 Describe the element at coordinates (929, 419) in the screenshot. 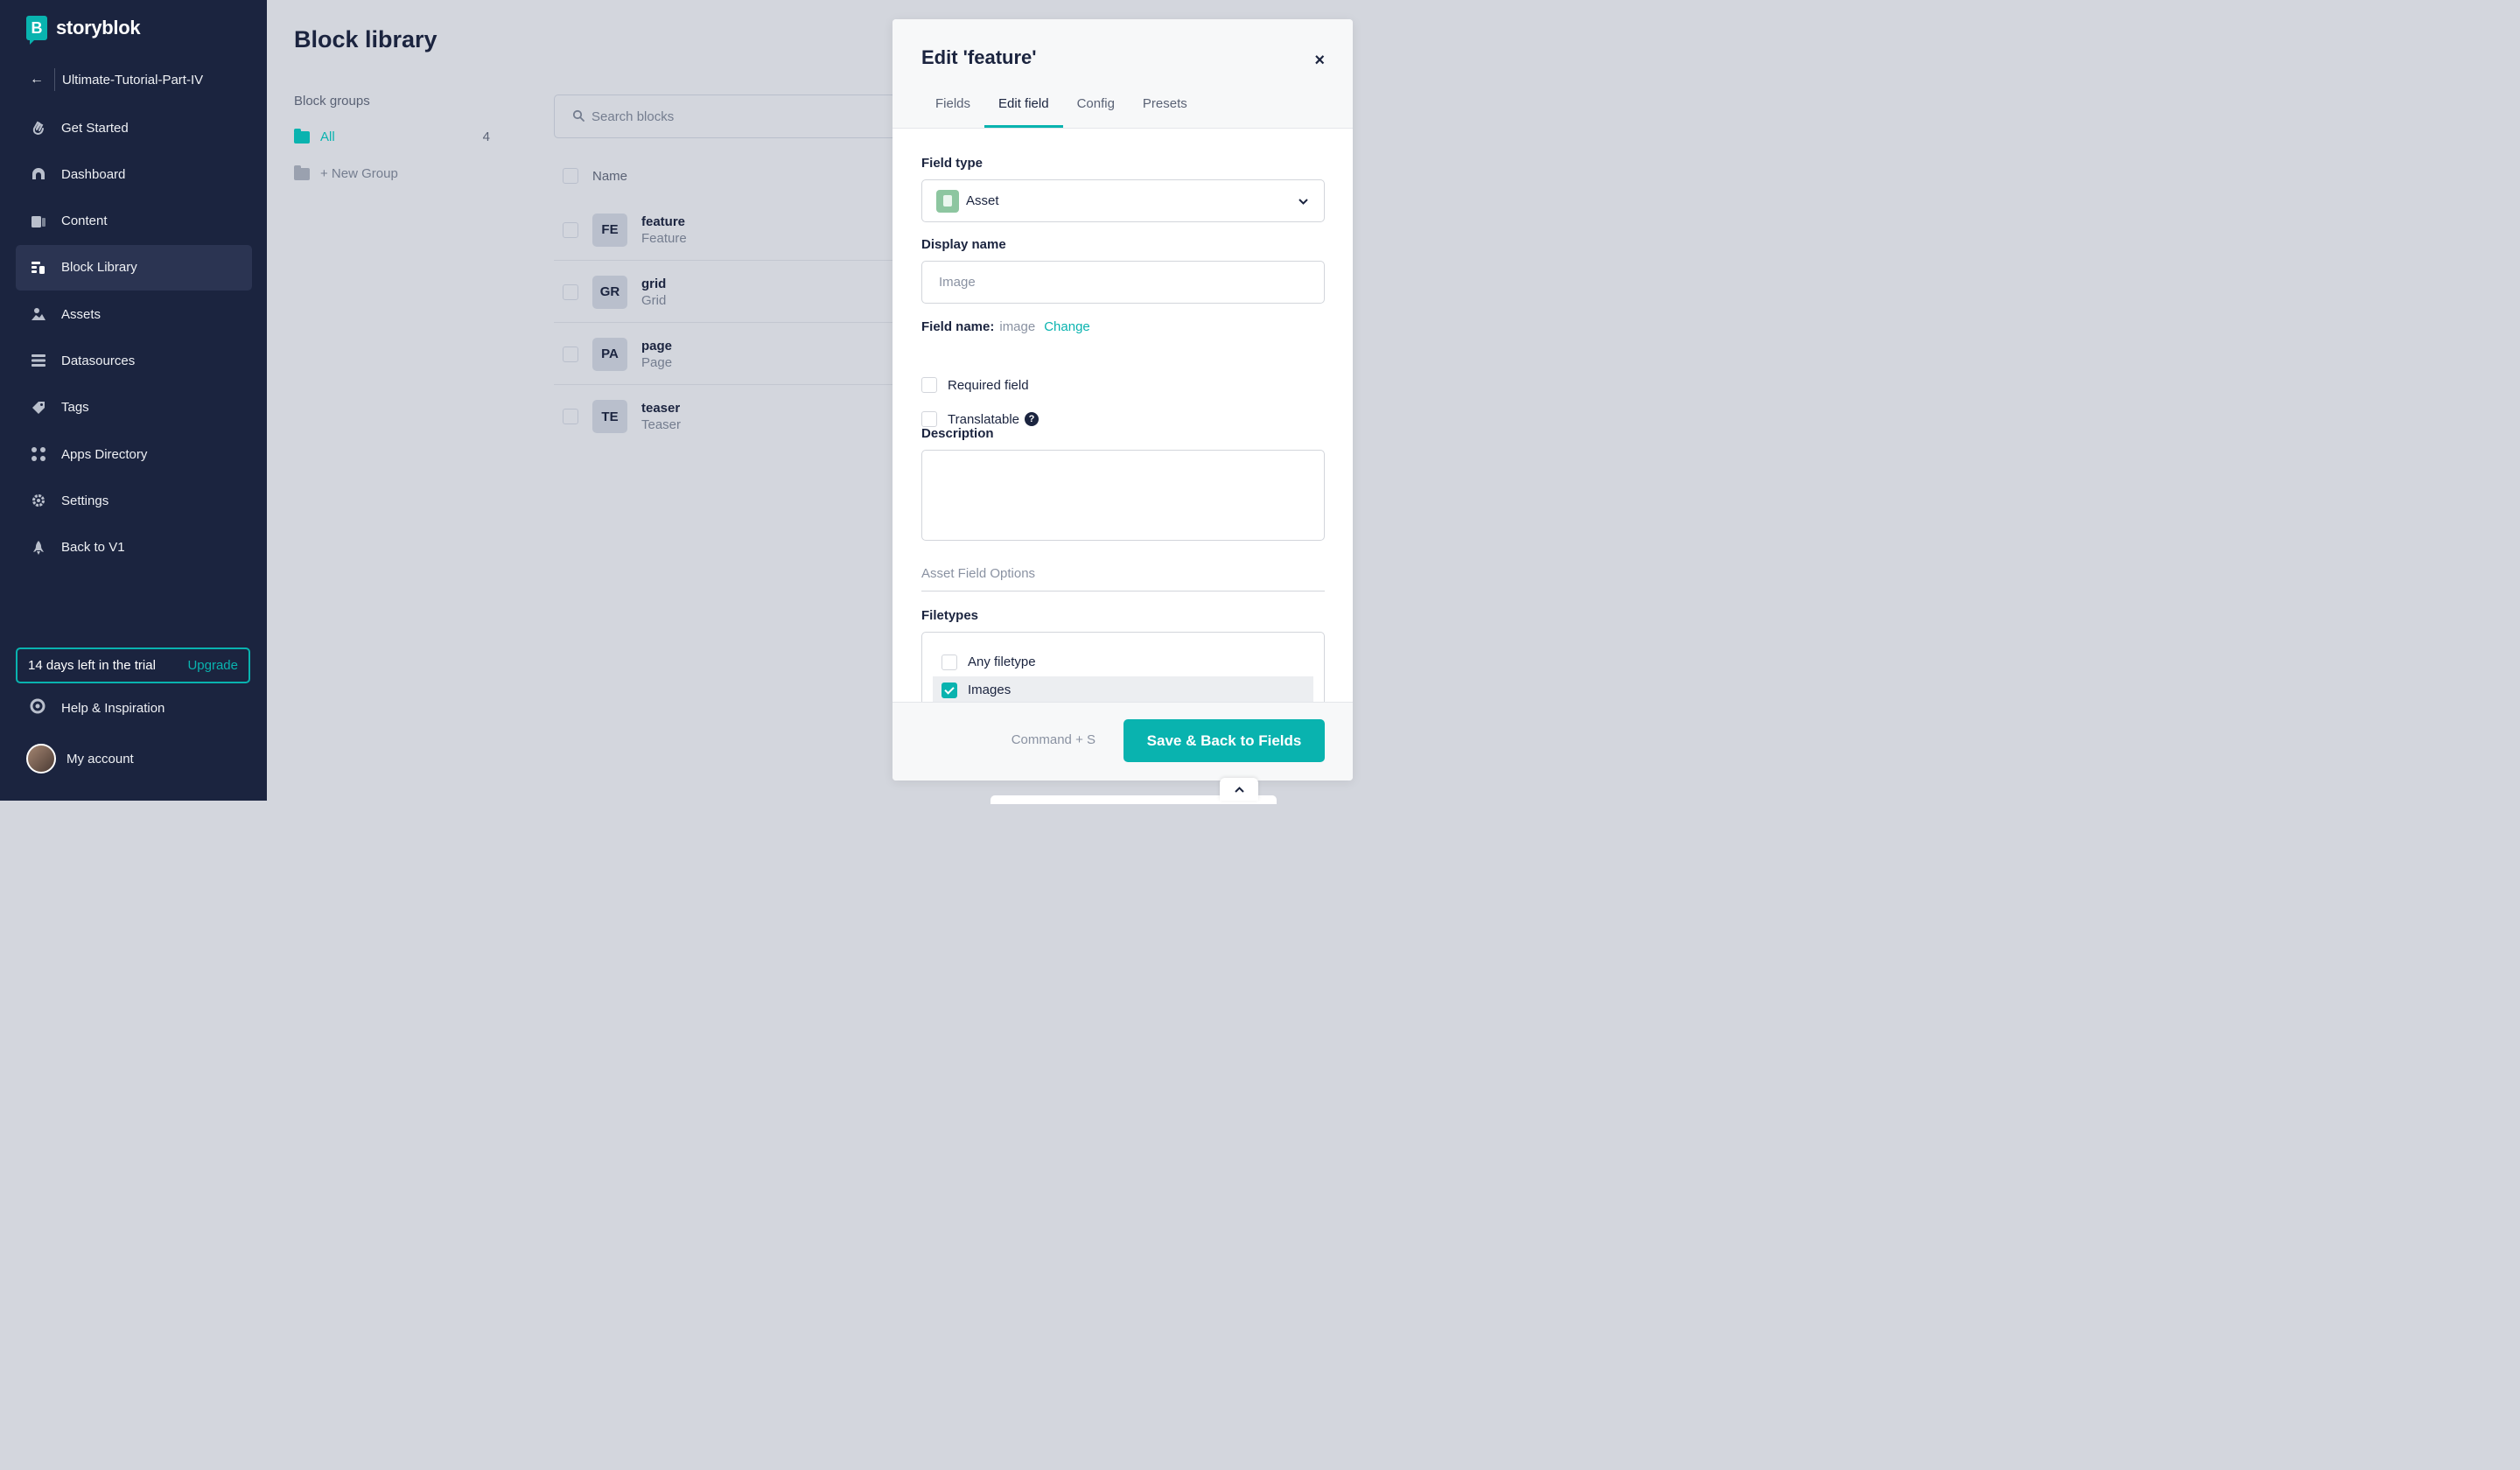

I see `translatable-checkbox` at that location.